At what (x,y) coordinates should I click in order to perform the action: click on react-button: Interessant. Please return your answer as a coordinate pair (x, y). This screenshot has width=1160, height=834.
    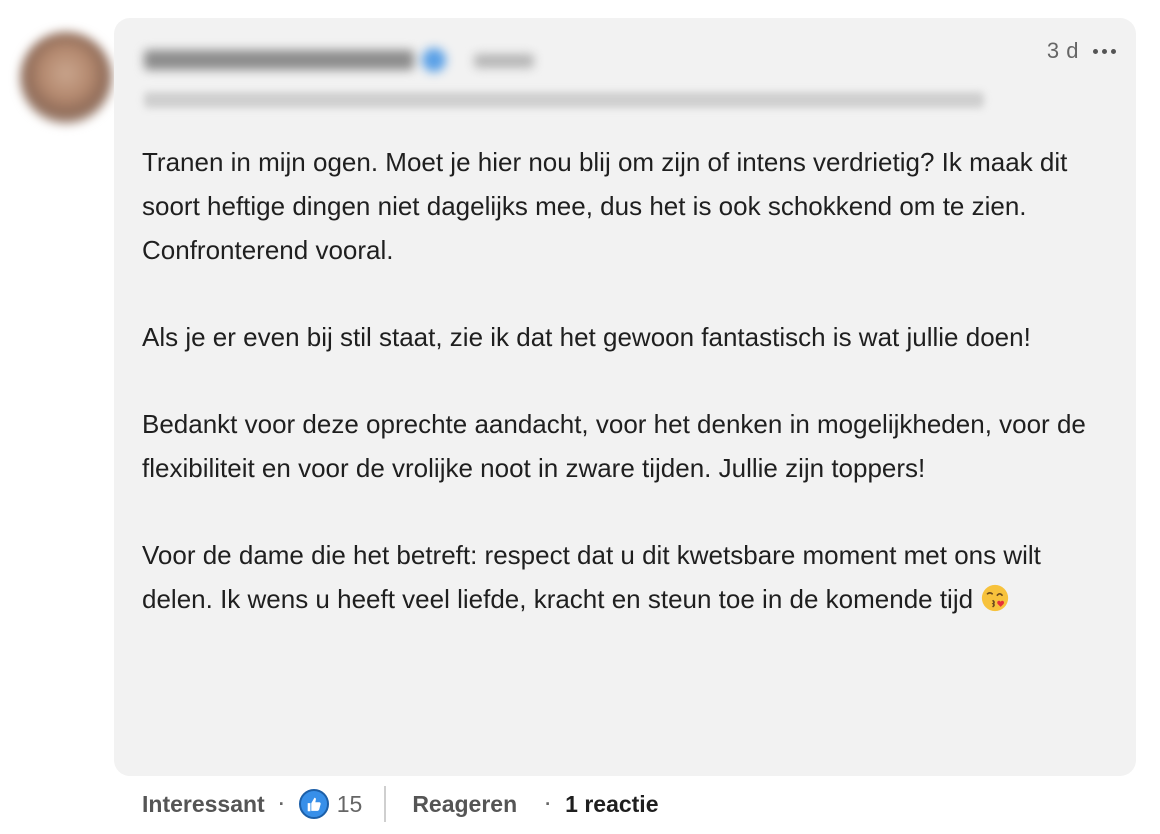
    Looking at the image, I should click on (203, 804).